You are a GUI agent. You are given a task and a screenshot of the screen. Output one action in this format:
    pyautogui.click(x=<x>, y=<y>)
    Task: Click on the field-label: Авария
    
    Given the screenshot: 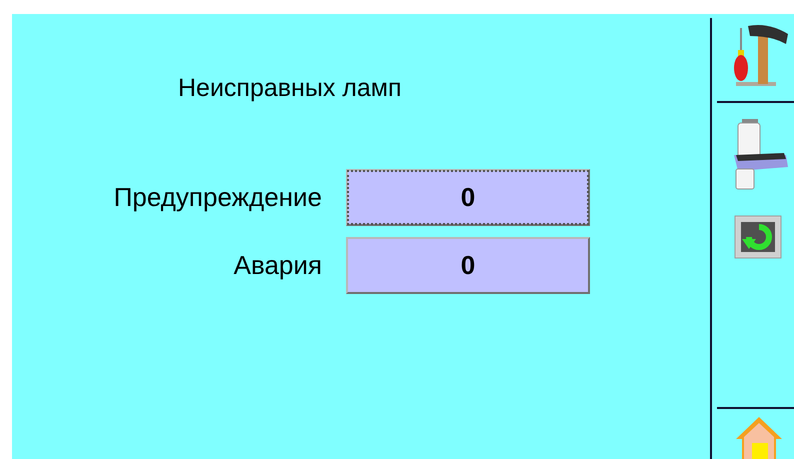 What is the action you would take?
    pyautogui.click(x=278, y=265)
    